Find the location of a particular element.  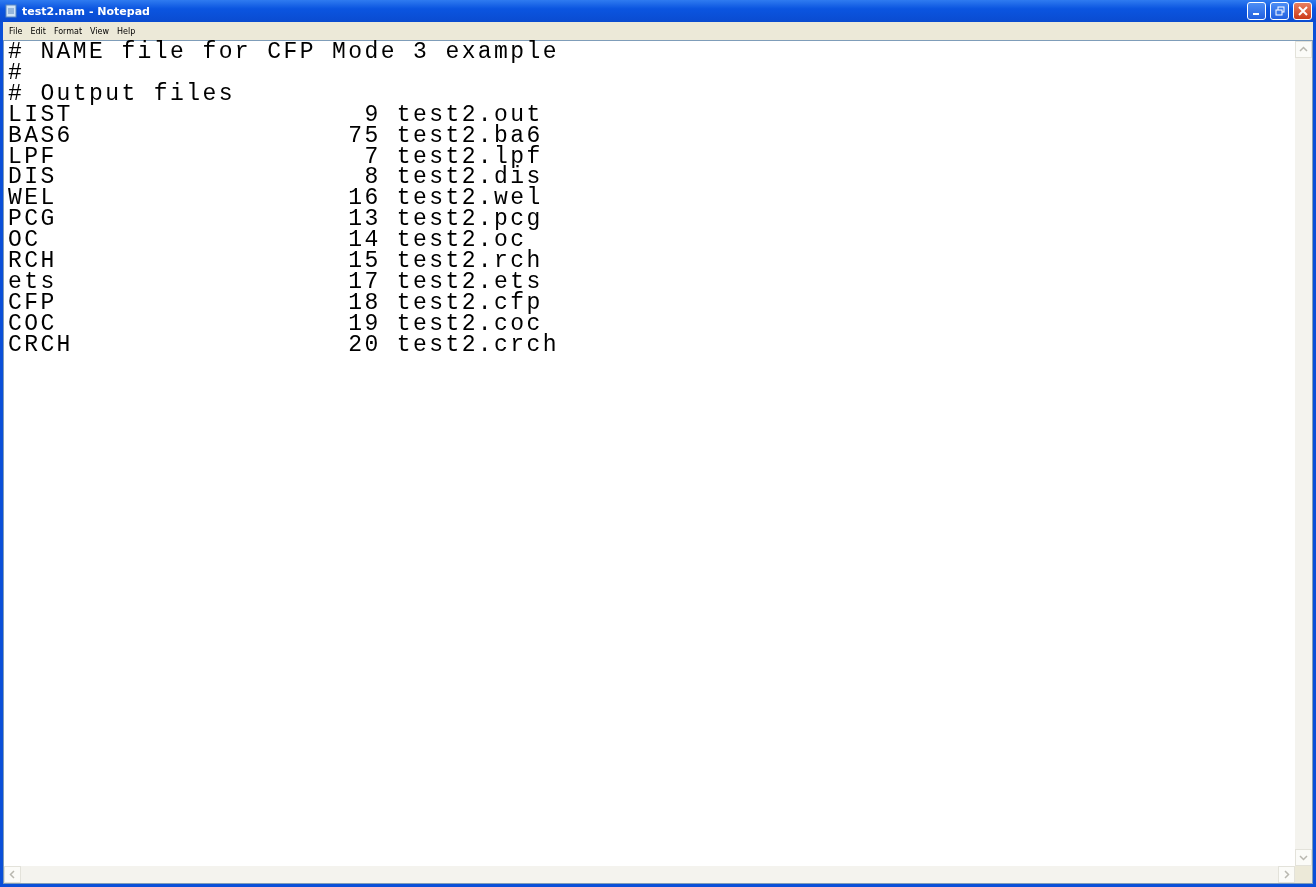

window-title: test2.nam - Notepad is located at coordinates (86, 11).